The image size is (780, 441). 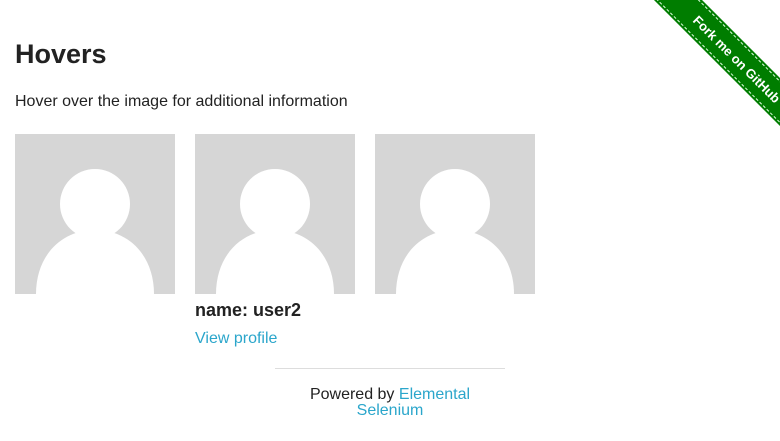 What do you see at coordinates (714, 74) in the screenshot?
I see `fork-me-on-github-ribbon: Fork me on GitHub` at bounding box center [714, 74].